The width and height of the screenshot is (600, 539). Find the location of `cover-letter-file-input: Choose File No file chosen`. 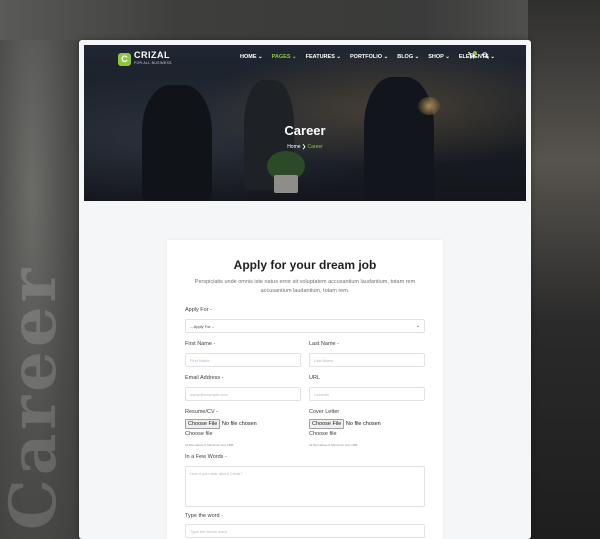

cover-letter-file-input: Choose File No file chosen is located at coordinates (345, 424).